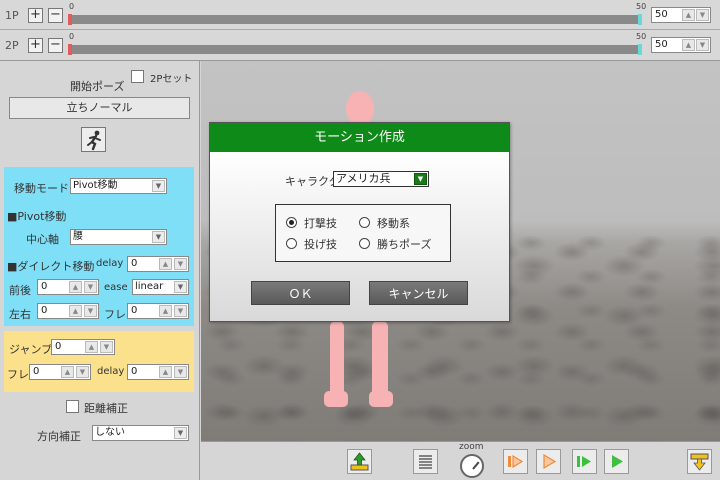 This screenshot has width=720, height=480. Describe the element at coordinates (72, 6) in the screenshot. I see `timeline-start-label: 0` at that location.